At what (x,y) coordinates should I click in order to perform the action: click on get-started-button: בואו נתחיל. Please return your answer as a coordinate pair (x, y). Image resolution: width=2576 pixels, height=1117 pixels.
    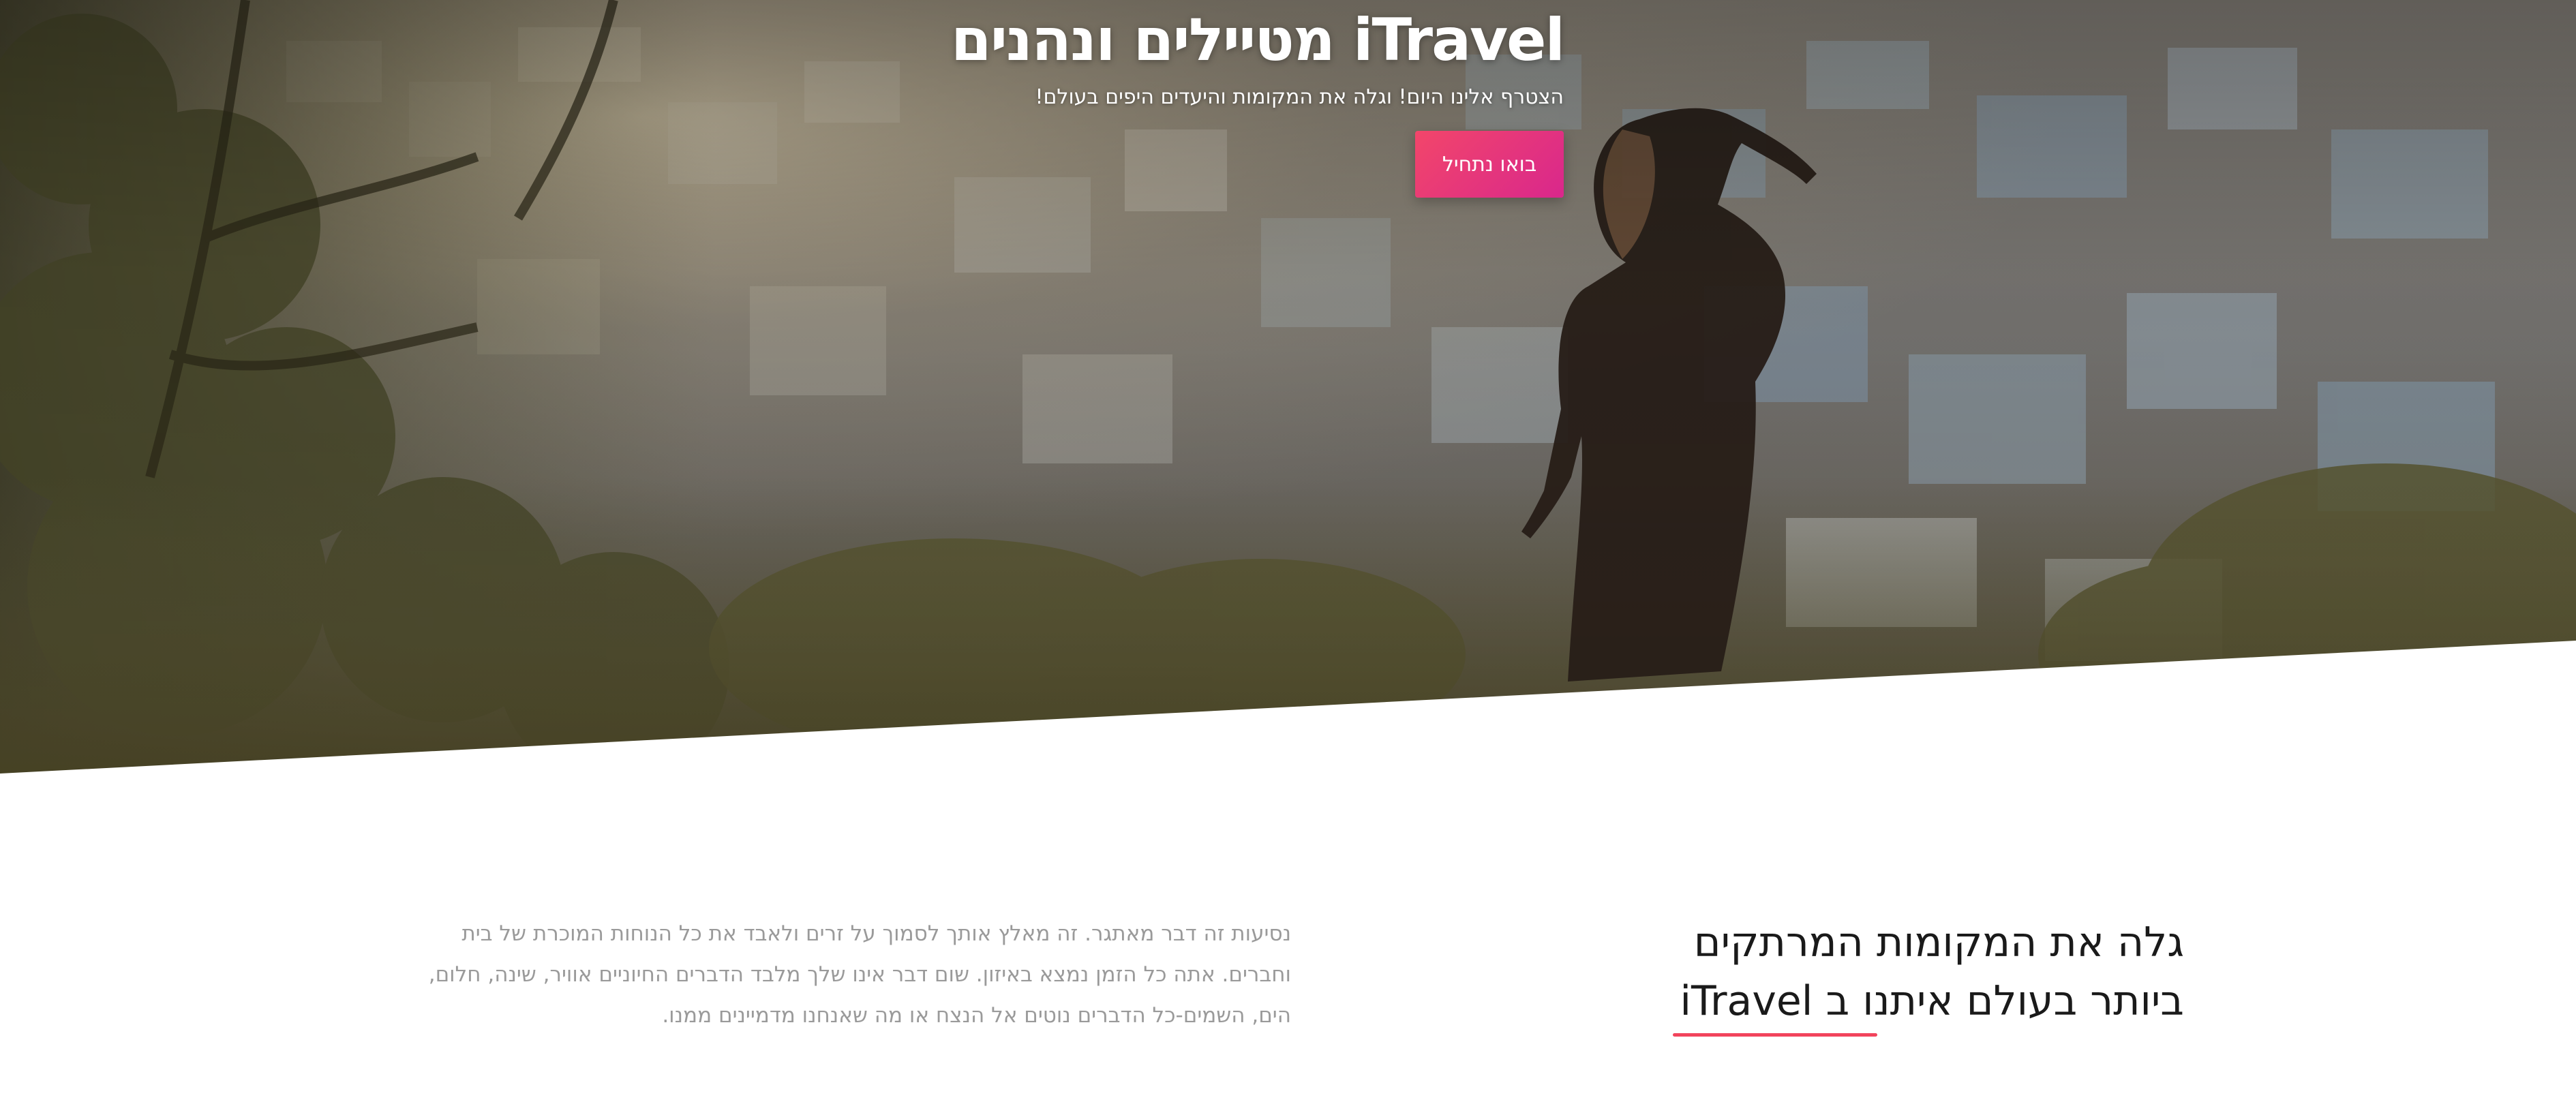
    Looking at the image, I should click on (1490, 164).